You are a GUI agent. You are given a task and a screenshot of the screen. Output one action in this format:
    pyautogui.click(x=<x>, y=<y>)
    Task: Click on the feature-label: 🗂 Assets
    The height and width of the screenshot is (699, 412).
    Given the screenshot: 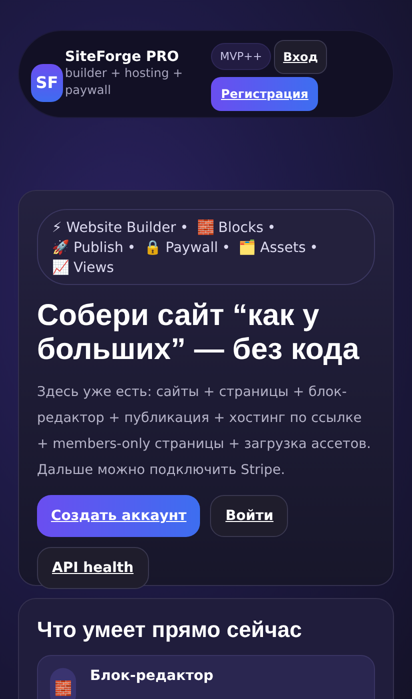 What is the action you would take?
    pyautogui.click(x=272, y=248)
    